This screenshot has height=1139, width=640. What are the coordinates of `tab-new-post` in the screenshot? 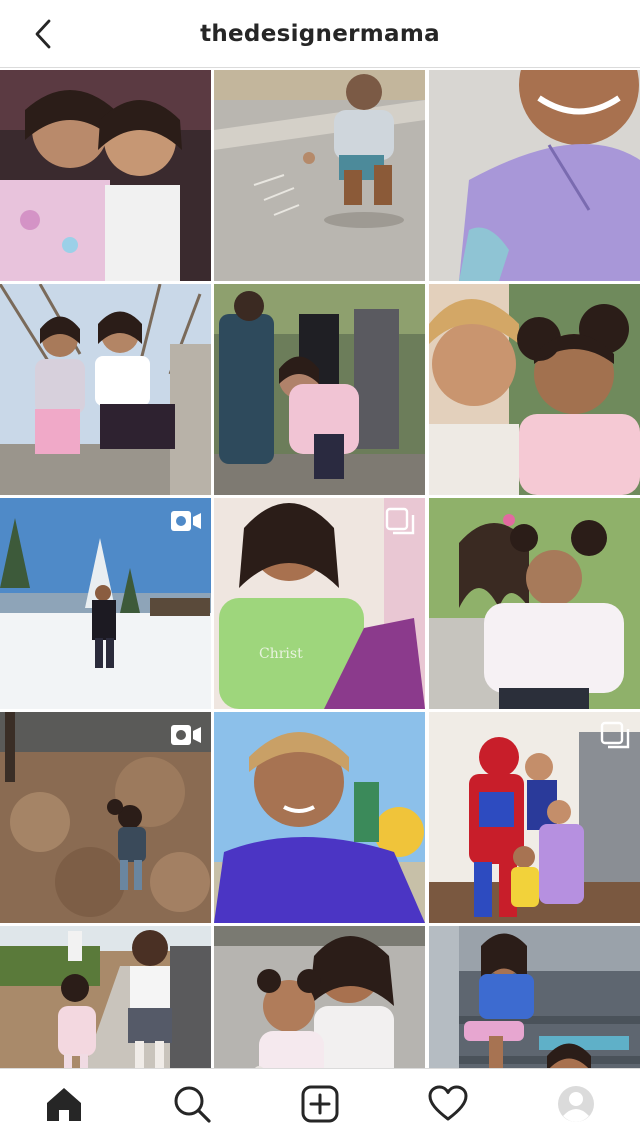 It's located at (320, 1104).